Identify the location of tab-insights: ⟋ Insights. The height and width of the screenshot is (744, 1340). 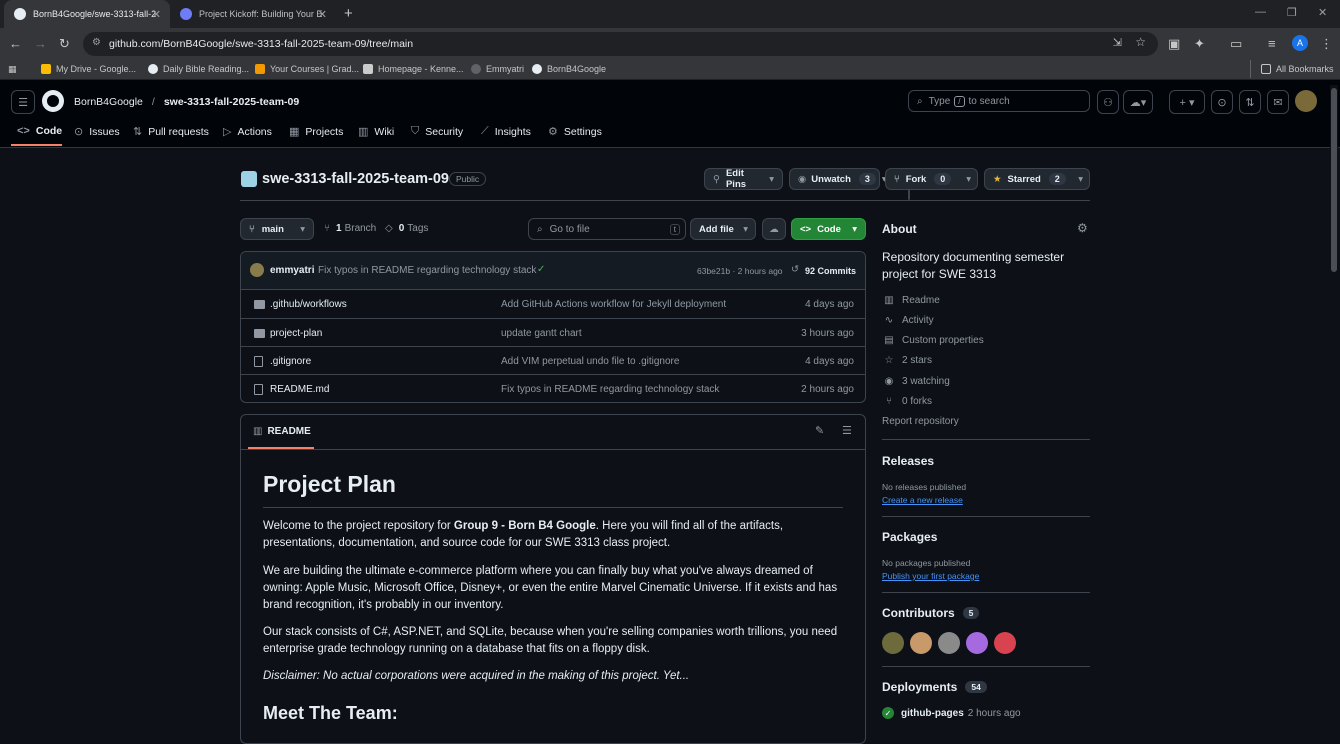
(506, 131).